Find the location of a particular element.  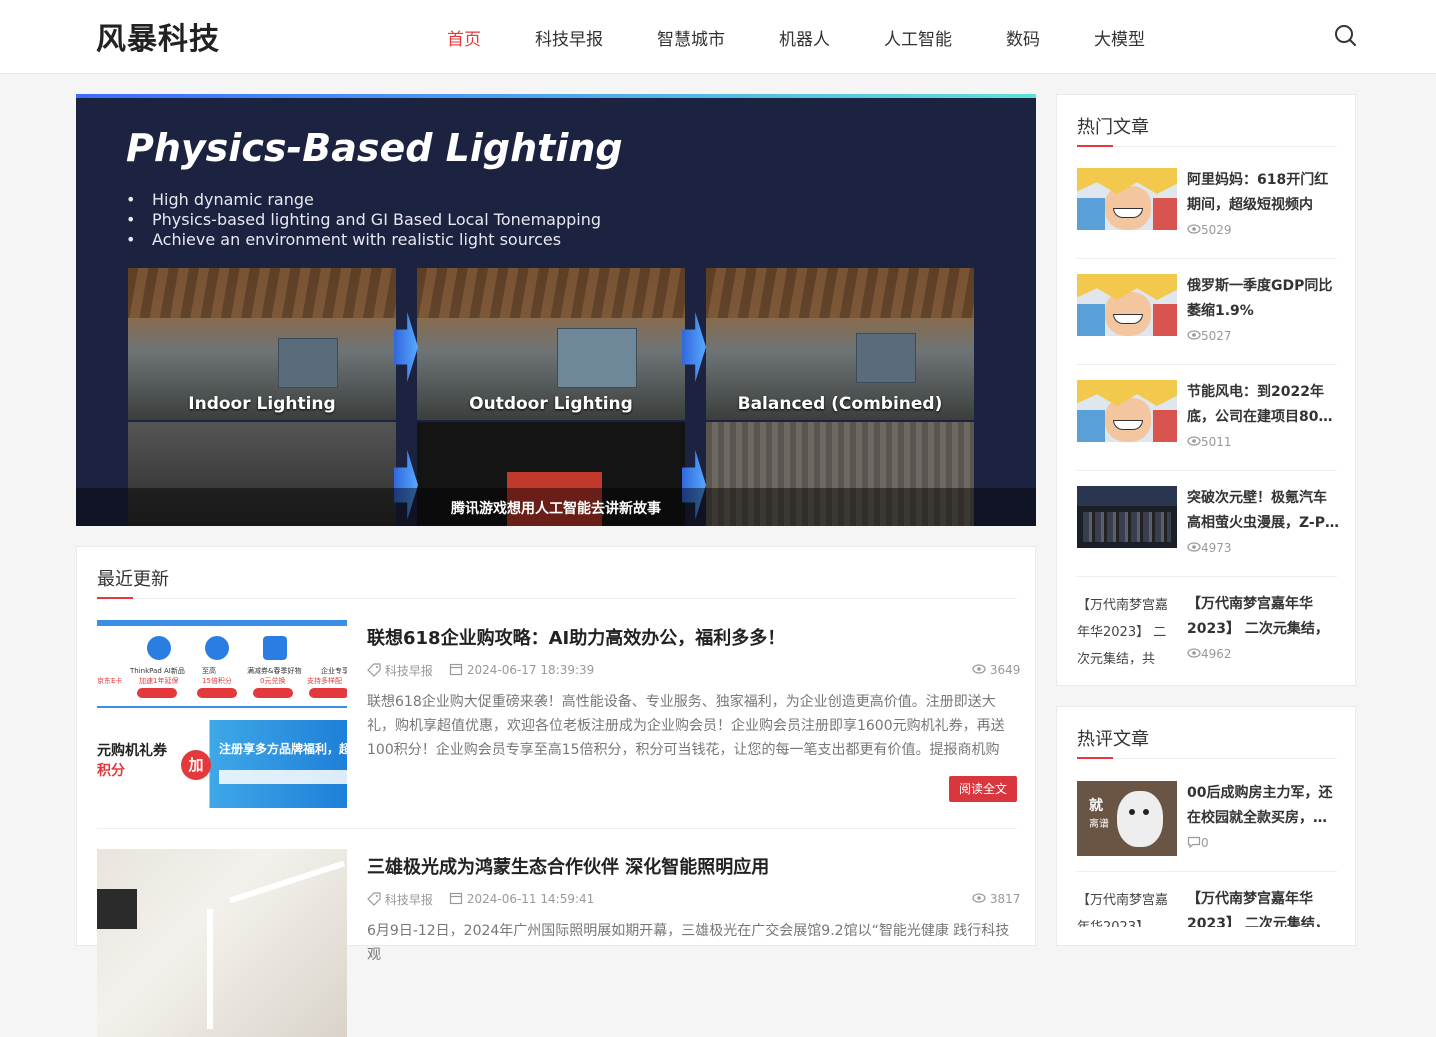

nav-item-llm: 大模型 is located at coordinates (1119, 37).